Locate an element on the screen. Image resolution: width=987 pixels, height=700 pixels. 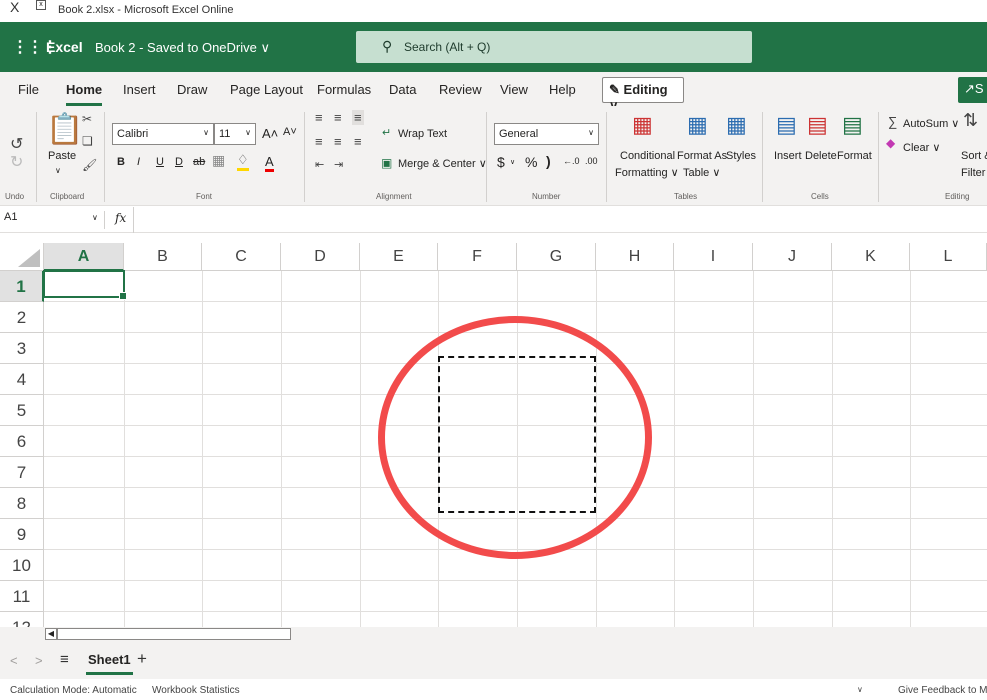
column-header-h: H is located at coordinates (635, 257).